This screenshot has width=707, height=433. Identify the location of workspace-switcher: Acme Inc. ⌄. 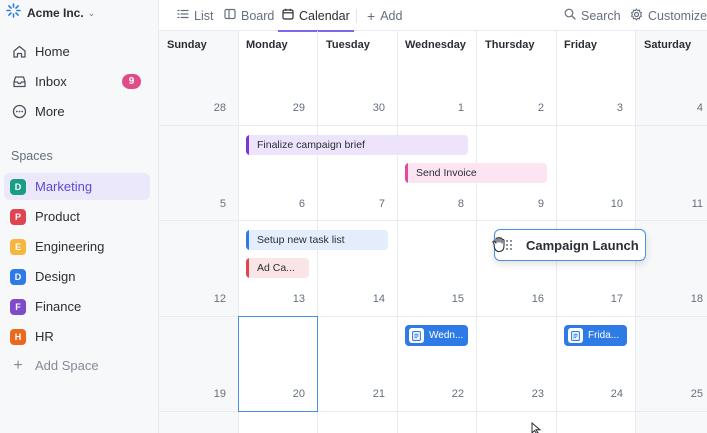
(51, 13).